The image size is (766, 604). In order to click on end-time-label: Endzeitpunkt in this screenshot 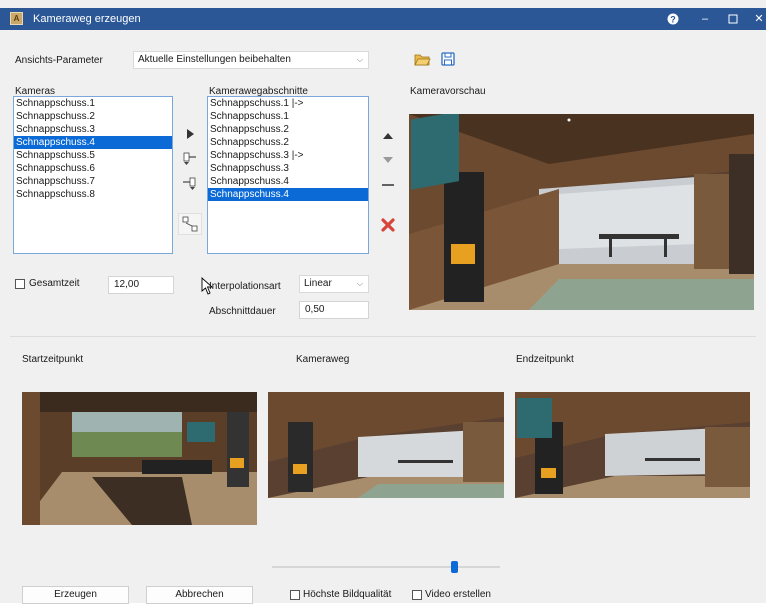, I will do `click(545, 359)`.